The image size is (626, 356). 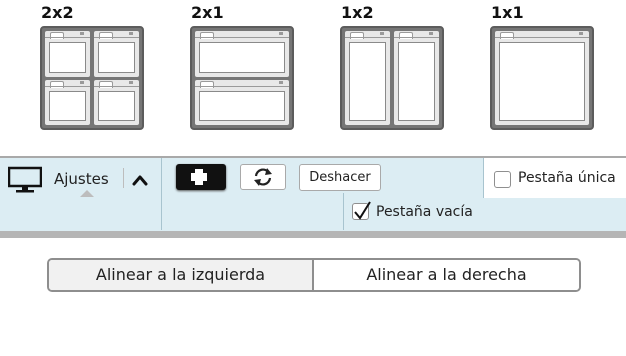 I want to click on refresh-icon, so click(x=263, y=177).